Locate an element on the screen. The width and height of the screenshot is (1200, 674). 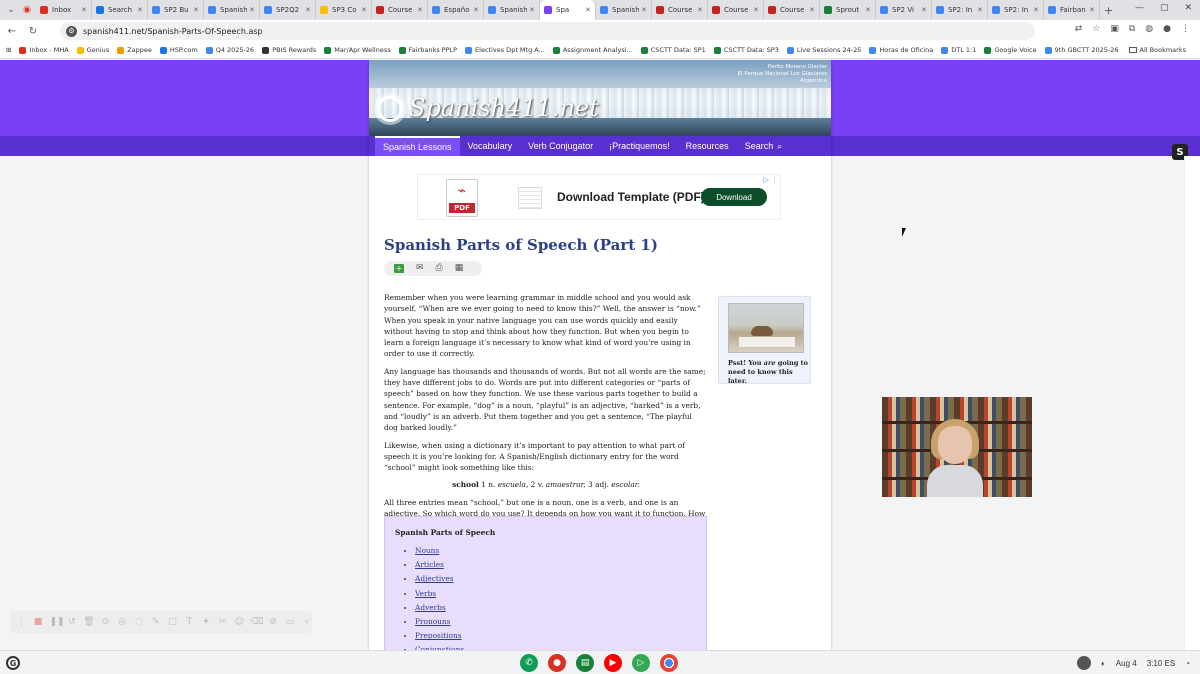
menu-icon: ⋮ is located at coordinates (1185, 29).